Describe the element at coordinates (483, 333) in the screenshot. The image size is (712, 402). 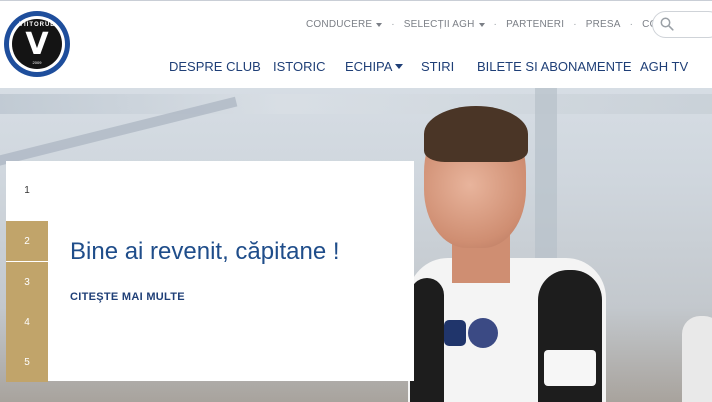
I see `shirt-badge` at that location.